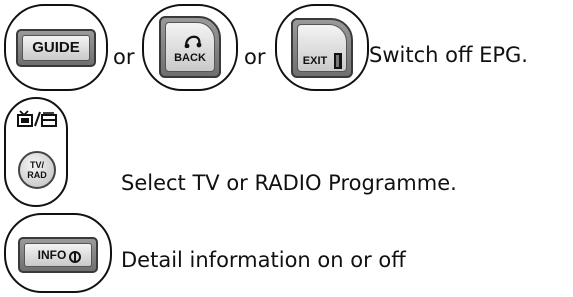 Image resolution: width=573 pixels, height=297 pixels. Describe the element at coordinates (193, 41) in the screenshot. I see `back-arrow-icon` at that location.